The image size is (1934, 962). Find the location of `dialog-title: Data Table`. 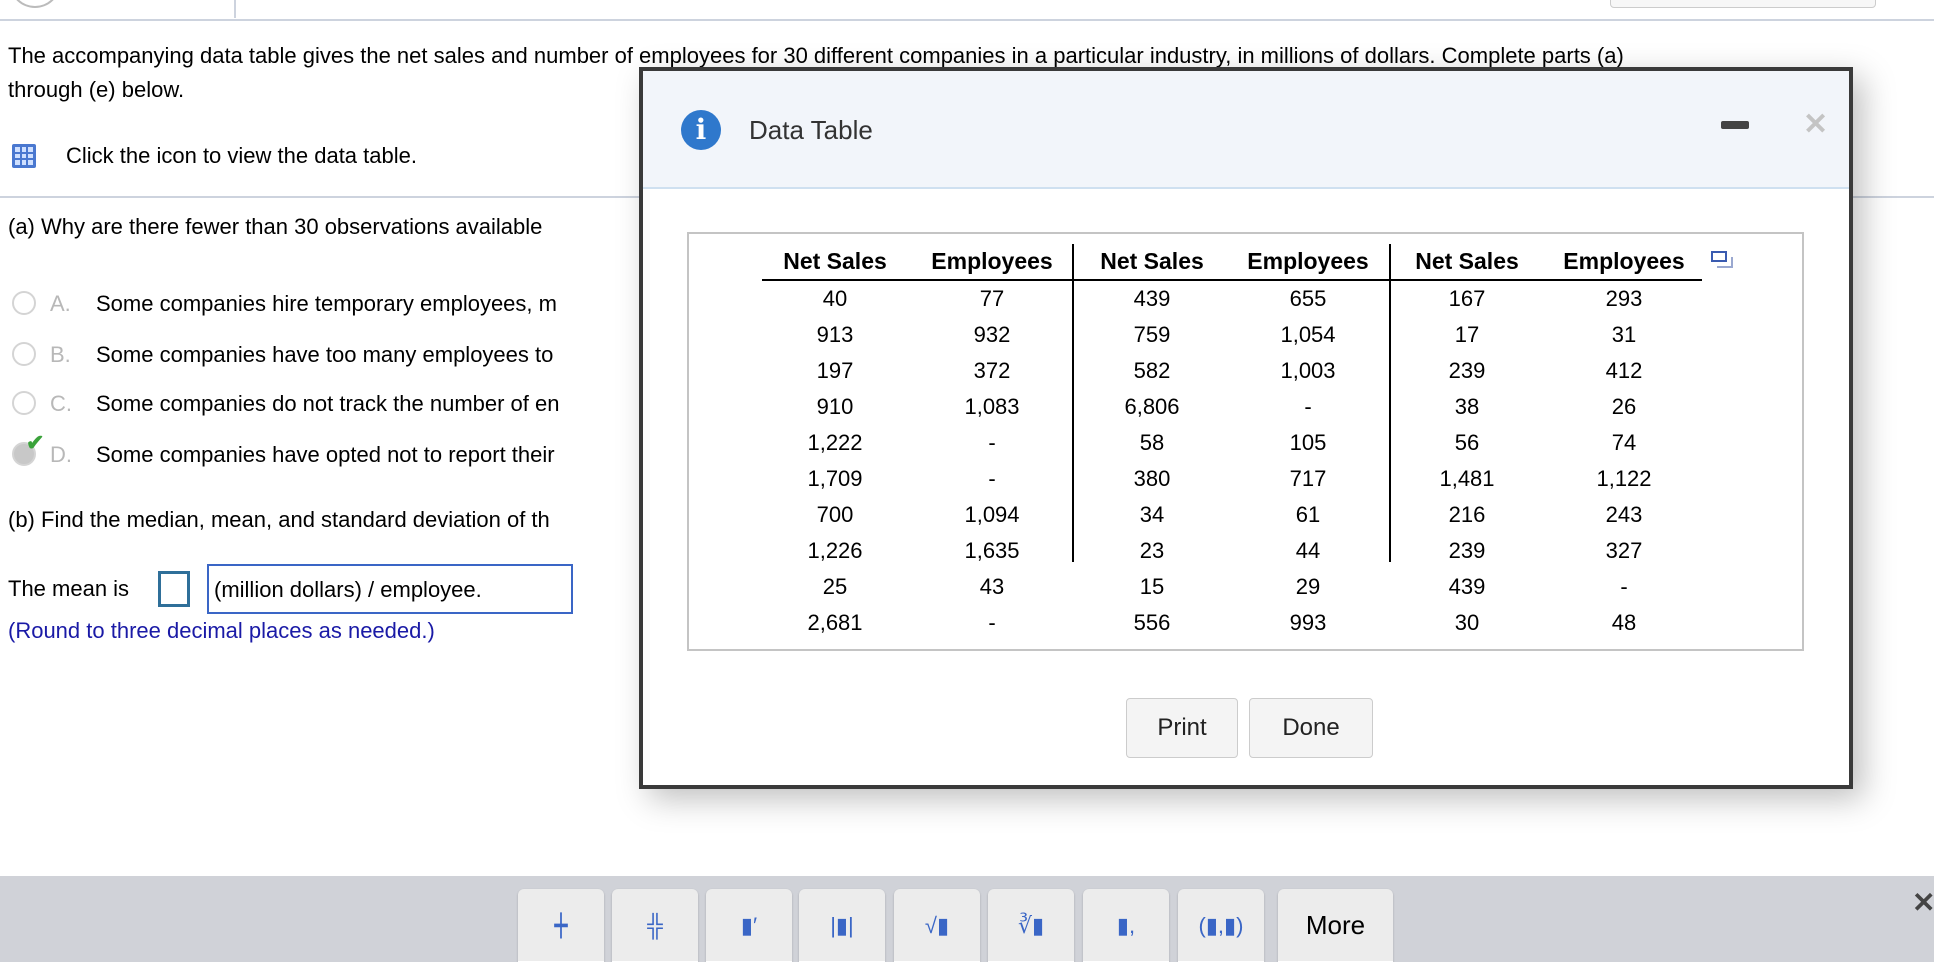

dialog-title: Data Table is located at coordinates (811, 130).